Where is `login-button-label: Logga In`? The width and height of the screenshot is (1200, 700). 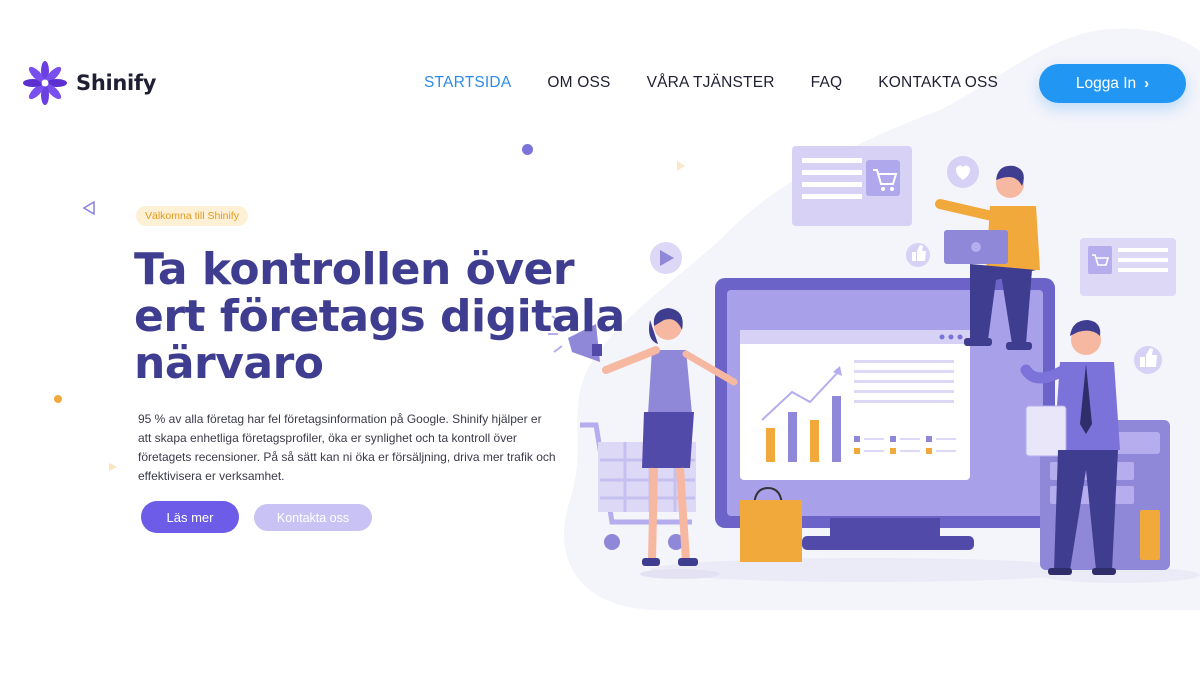
login-button-label: Logga In is located at coordinates (1106, 83).